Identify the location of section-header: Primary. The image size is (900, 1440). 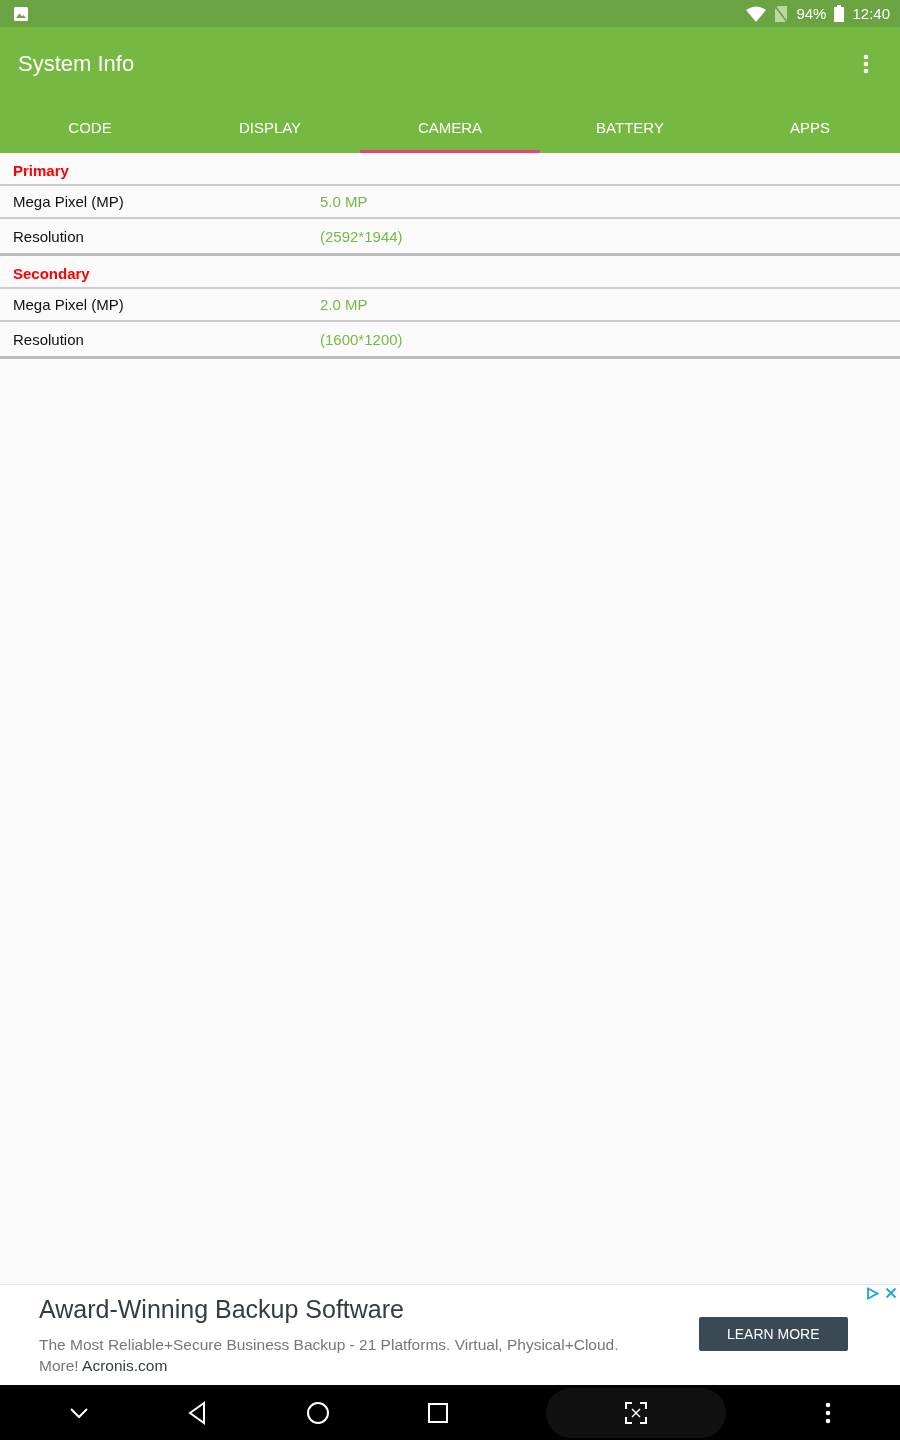
(450, 169).